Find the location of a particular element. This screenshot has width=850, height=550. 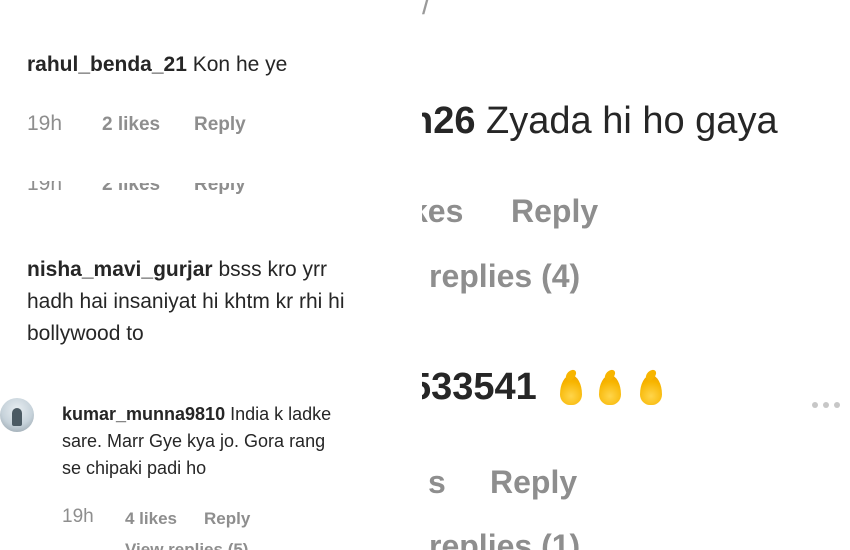

comment-text-line2: sare. Marr Gye kya jo. Gora rang is located at coordinates (194, 441).